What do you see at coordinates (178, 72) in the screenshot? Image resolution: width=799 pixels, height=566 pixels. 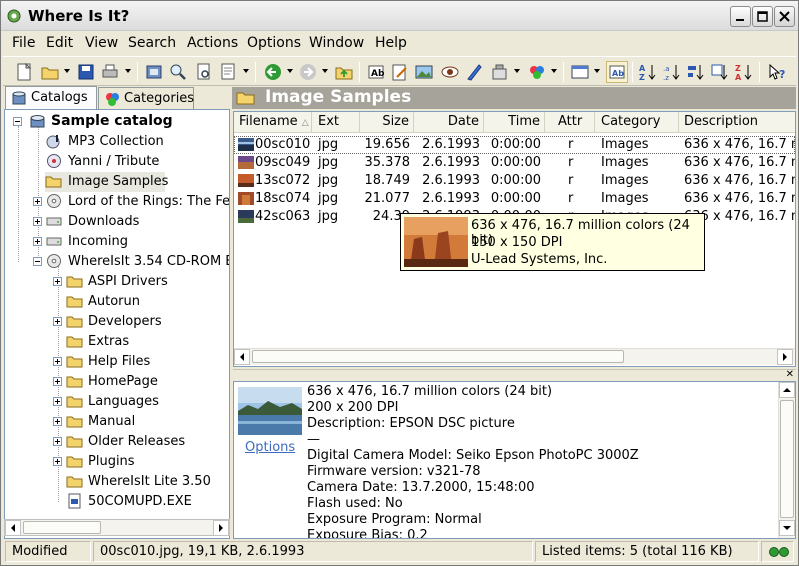 I see `search-icon` at bounding box center [178, 72].